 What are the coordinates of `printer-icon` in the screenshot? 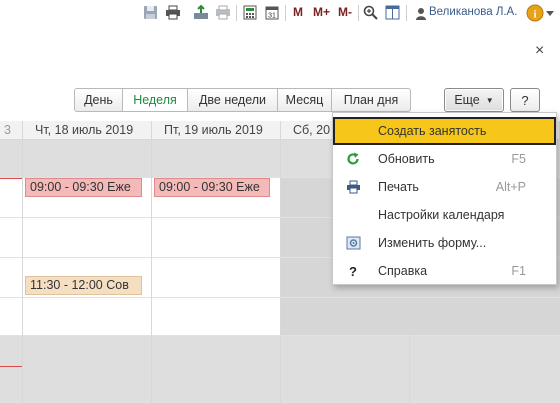 It's located at (353, 187).